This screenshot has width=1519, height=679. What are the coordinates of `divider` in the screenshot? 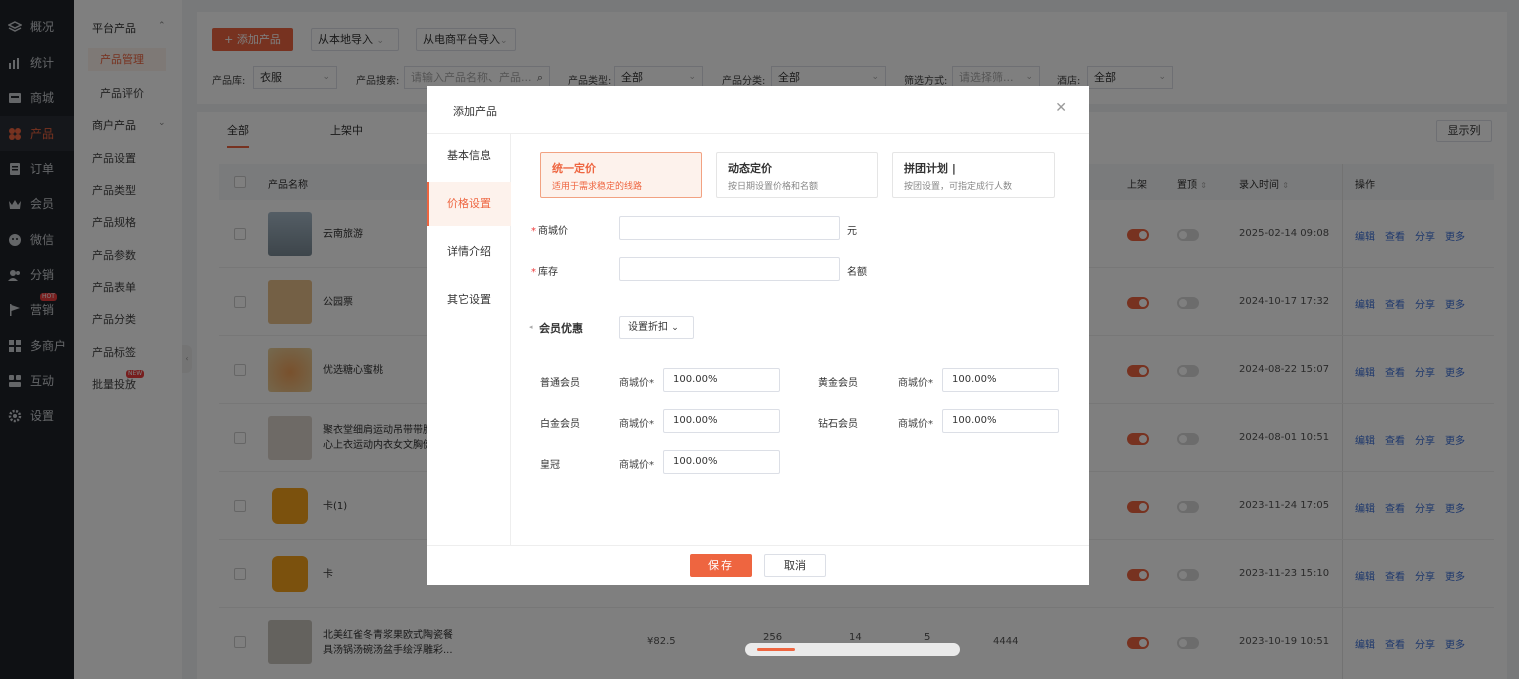 It's located at (758, 133).